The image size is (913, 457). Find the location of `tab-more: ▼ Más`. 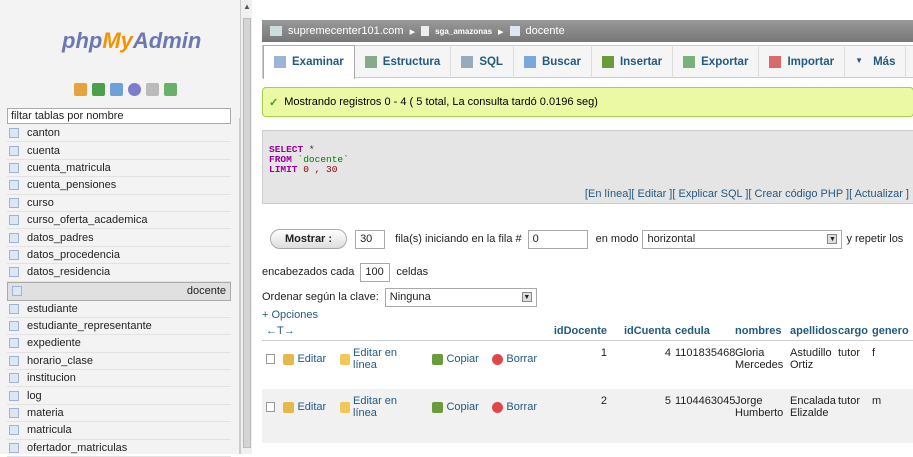

tab-more: ▼ Más is located at coordinates (876, 61).